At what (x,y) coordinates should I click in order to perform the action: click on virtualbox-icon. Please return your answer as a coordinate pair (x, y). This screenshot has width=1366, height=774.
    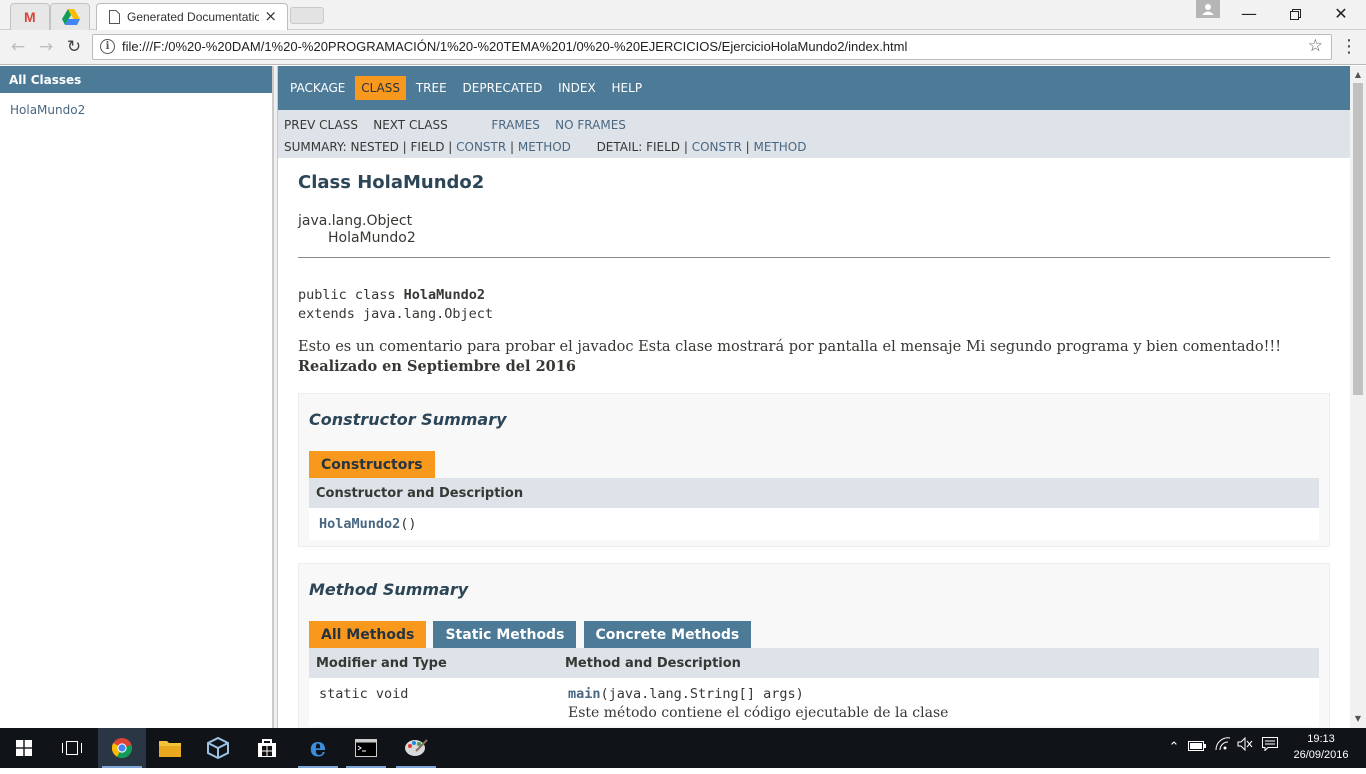
    Looking at the image, I should click on (218, 748).